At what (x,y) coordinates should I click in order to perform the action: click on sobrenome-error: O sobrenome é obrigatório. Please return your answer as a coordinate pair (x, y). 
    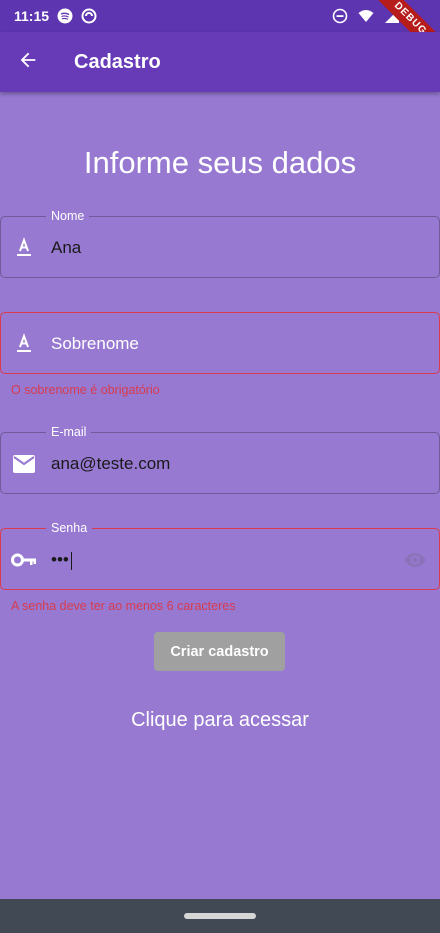
    Looking at the image, I should click on (85, 390).